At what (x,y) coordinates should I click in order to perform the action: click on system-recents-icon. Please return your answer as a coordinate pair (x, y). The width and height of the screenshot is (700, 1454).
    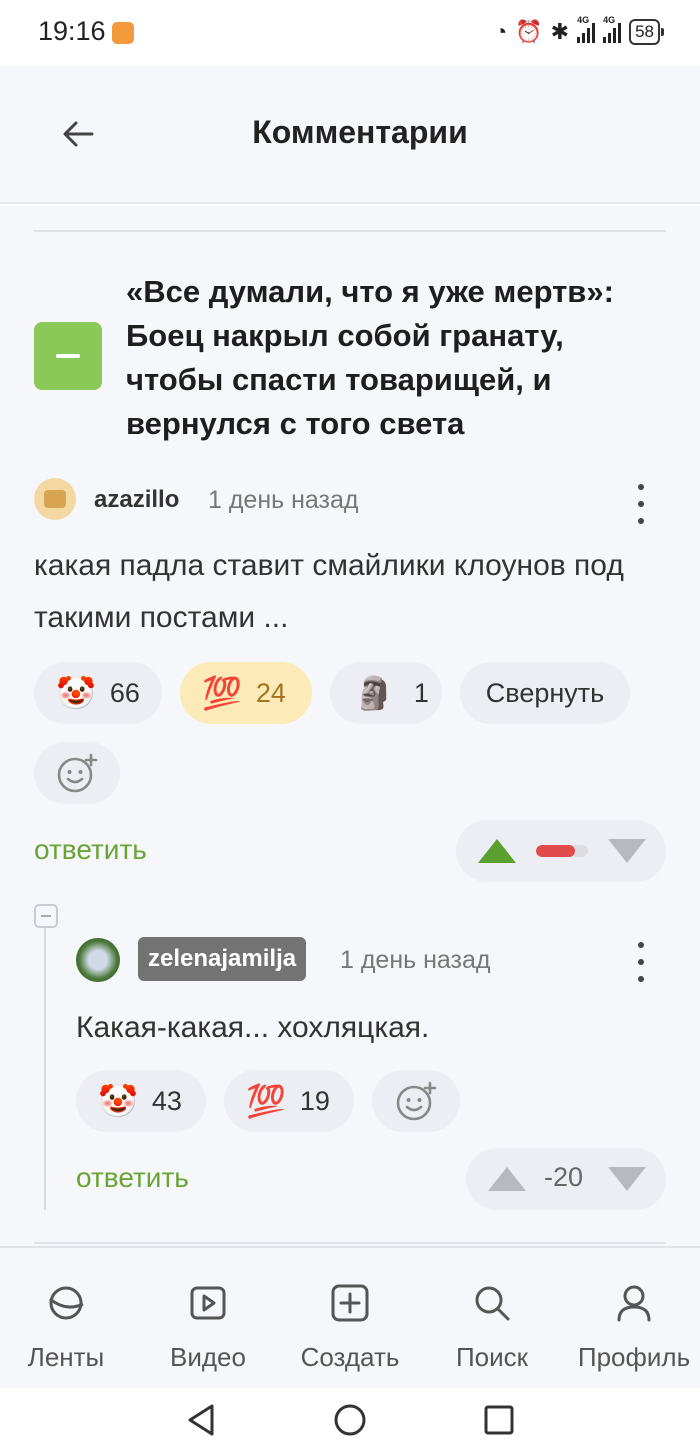
    Looking at the image, I should click on (499, 1420).